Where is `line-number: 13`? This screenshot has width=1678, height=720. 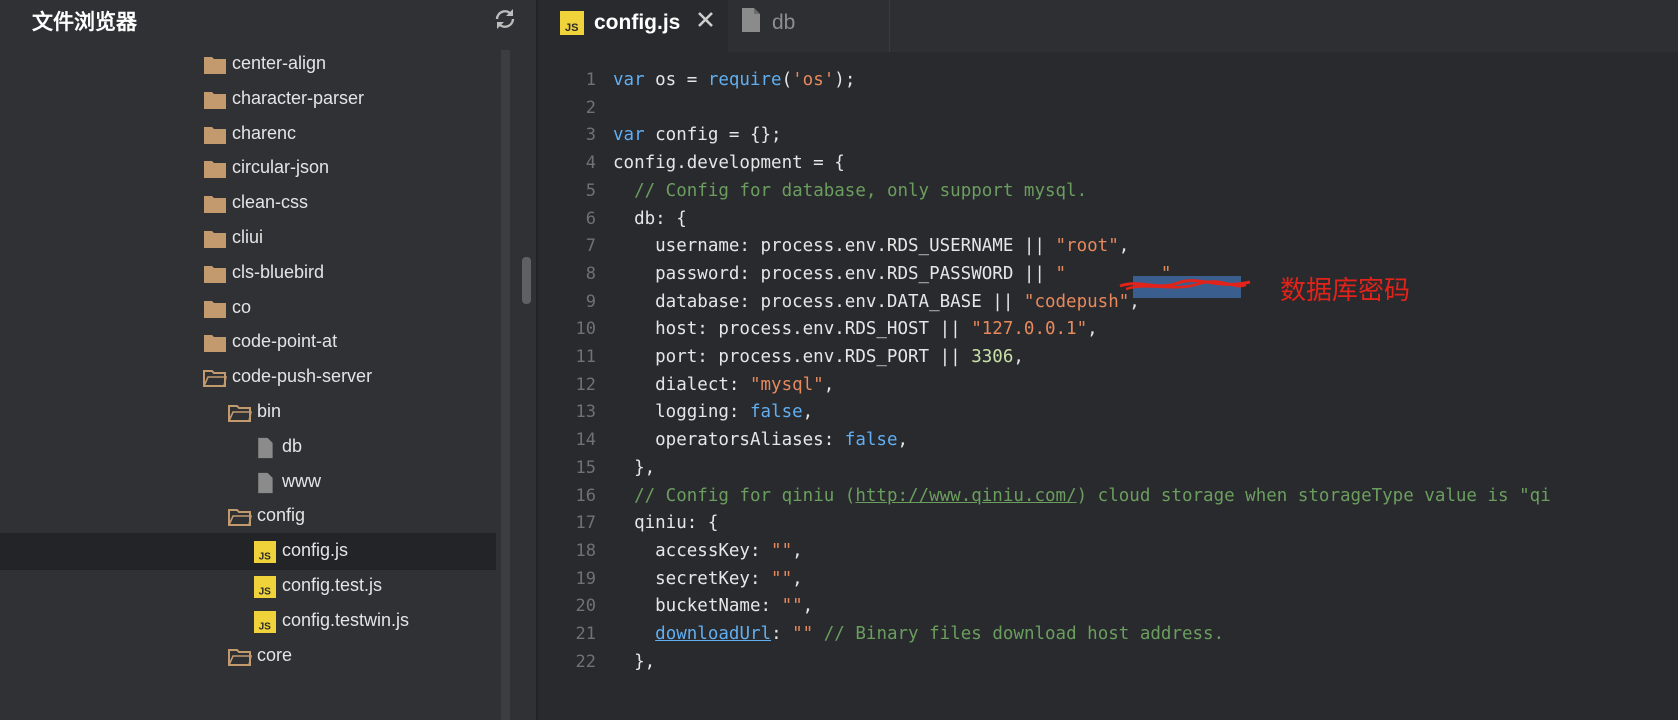 line-number: 13 is located at coordinates (585, 412).